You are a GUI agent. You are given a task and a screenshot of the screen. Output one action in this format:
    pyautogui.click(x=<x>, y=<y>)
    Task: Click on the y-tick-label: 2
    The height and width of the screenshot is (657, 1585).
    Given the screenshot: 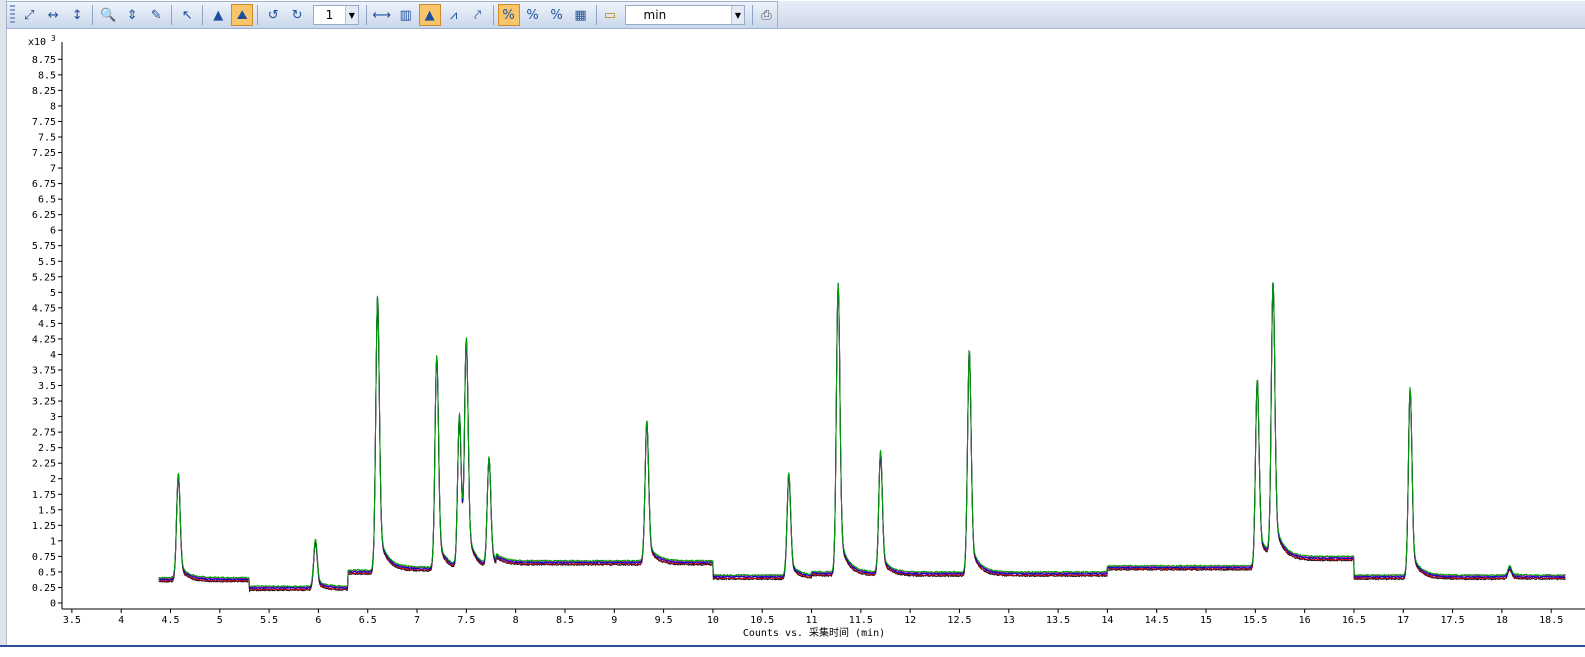 What is the action you would take?
    pyautogui.click(x=53, y=479)
    